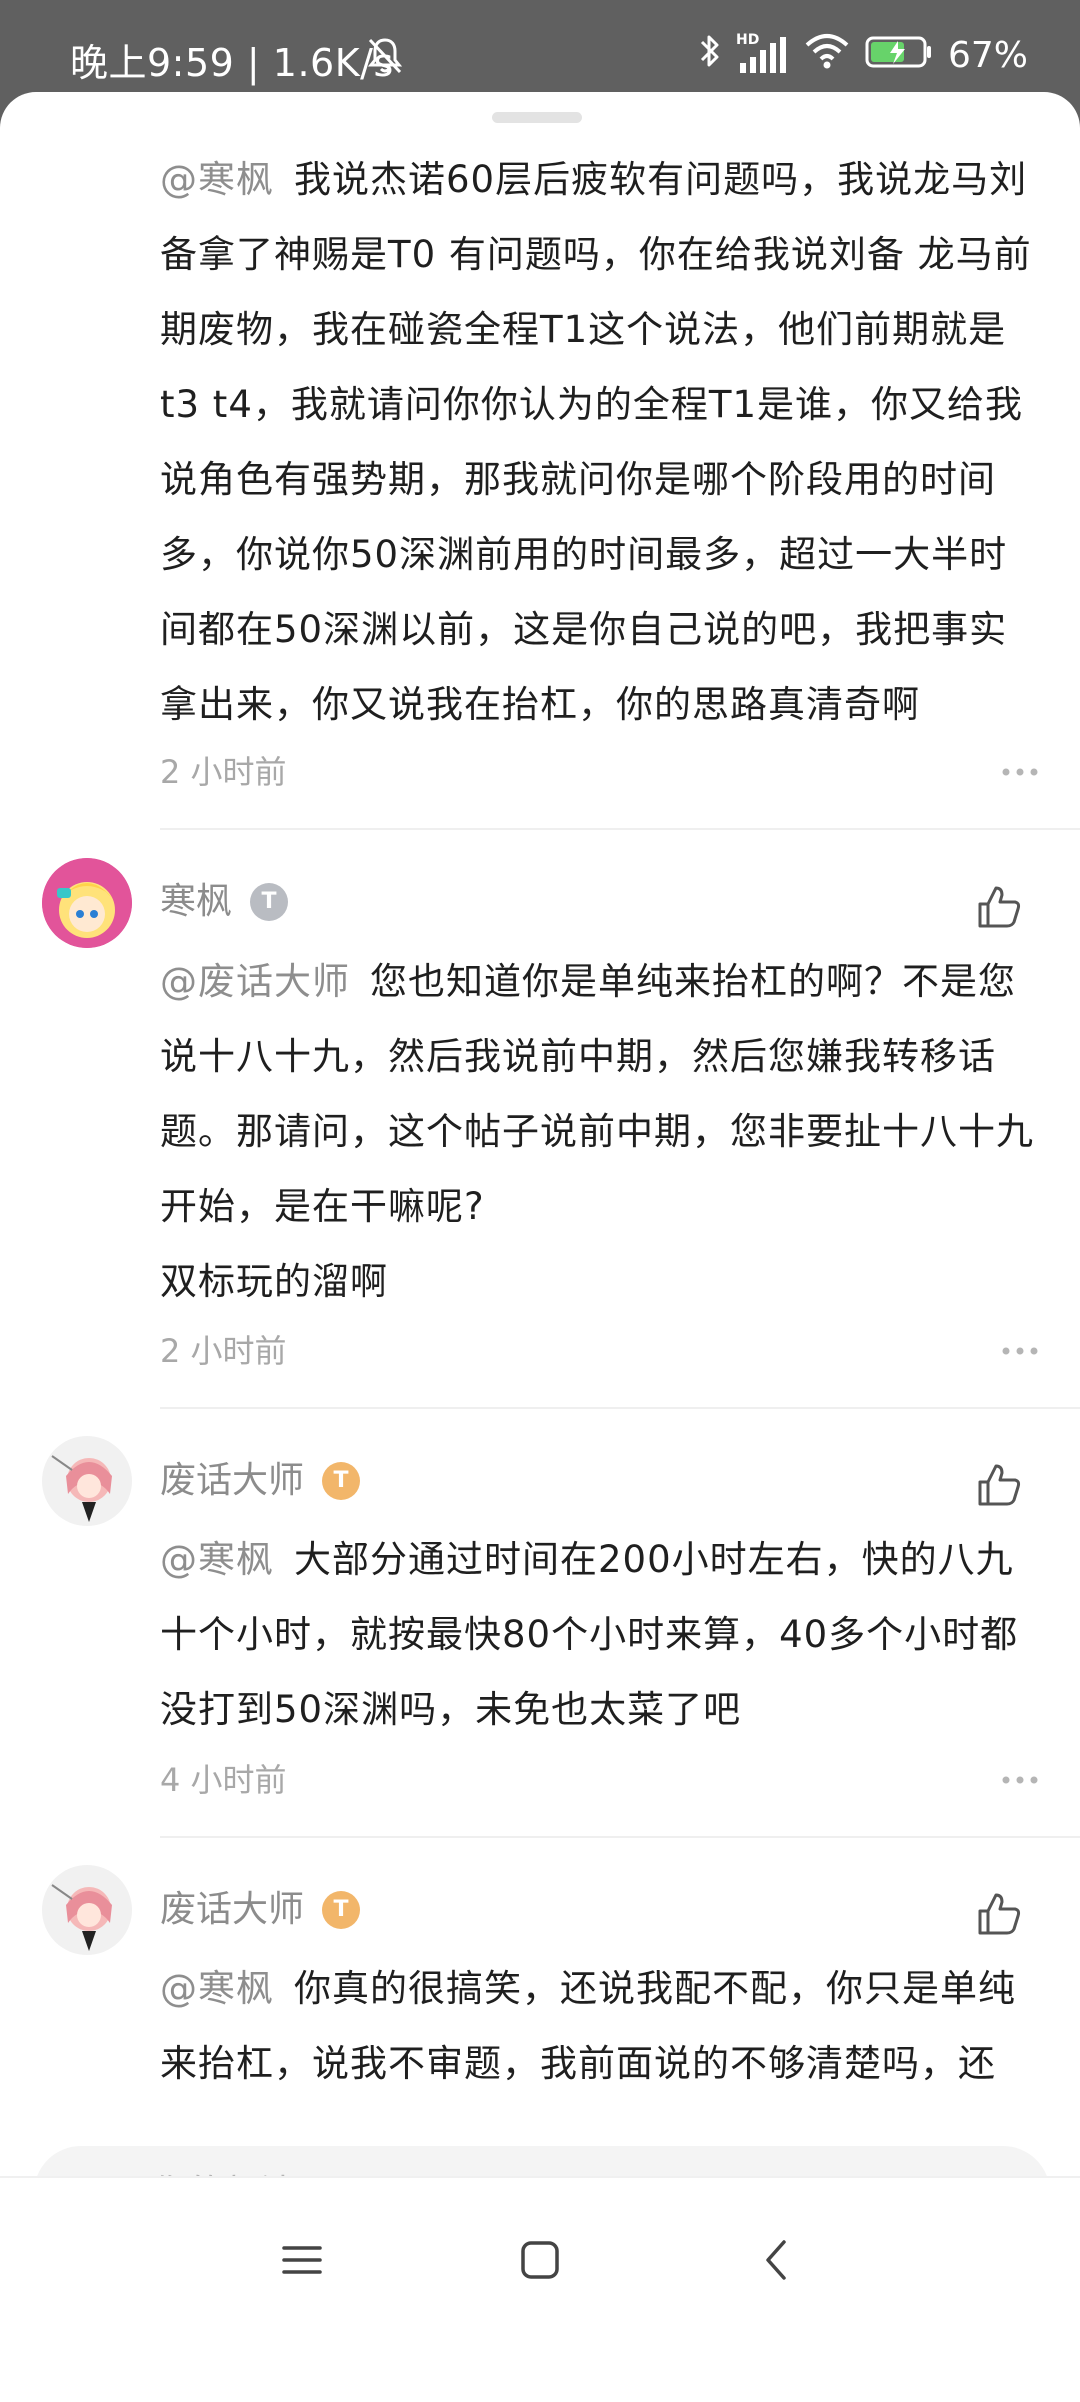 The height and width of the screenshot is (2402, 1080). I want to click on system-nav-bar, so click(540, 2289).